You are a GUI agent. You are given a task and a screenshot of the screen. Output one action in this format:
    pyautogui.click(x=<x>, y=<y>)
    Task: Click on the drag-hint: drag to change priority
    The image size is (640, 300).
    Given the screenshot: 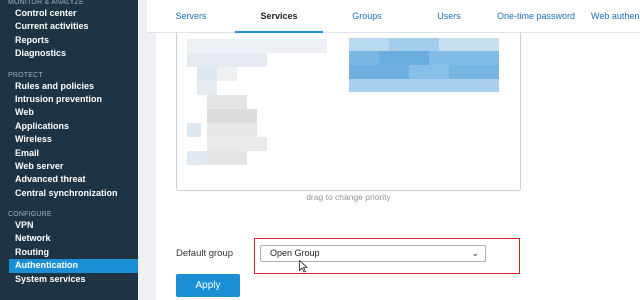 What is the action you would take?
    pyautogui.click(x=348, y=197)
    